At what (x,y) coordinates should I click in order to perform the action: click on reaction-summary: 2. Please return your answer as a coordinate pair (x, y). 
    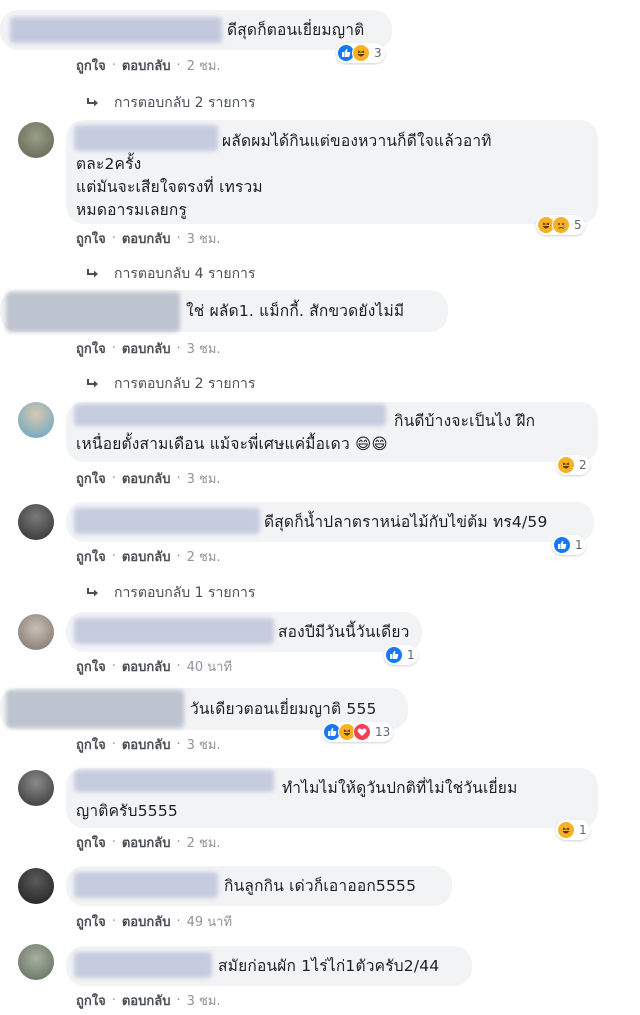
    Looking at the image, I should click on (573, 465).